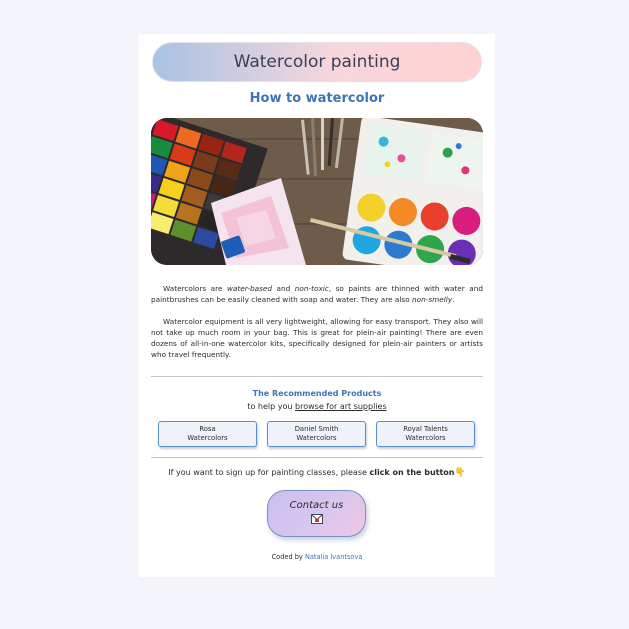 This screenshot has height=629, width=629. Describe the element at coordinates (412, 472) in the screenshot. I see `signup-bold: click on the button` at that location.